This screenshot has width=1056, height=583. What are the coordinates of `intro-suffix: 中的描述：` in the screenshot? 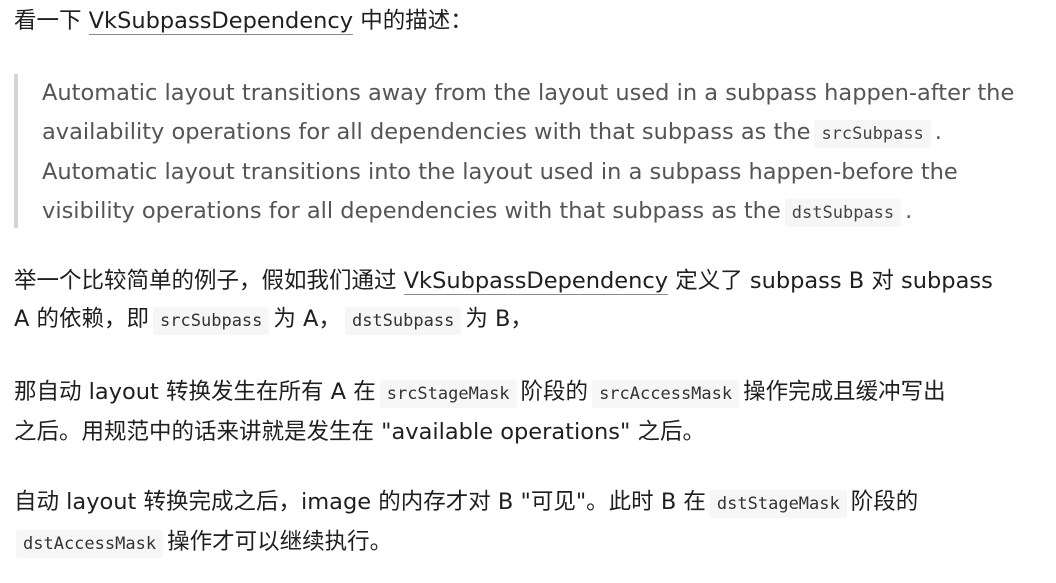 It's located at (413, 21).